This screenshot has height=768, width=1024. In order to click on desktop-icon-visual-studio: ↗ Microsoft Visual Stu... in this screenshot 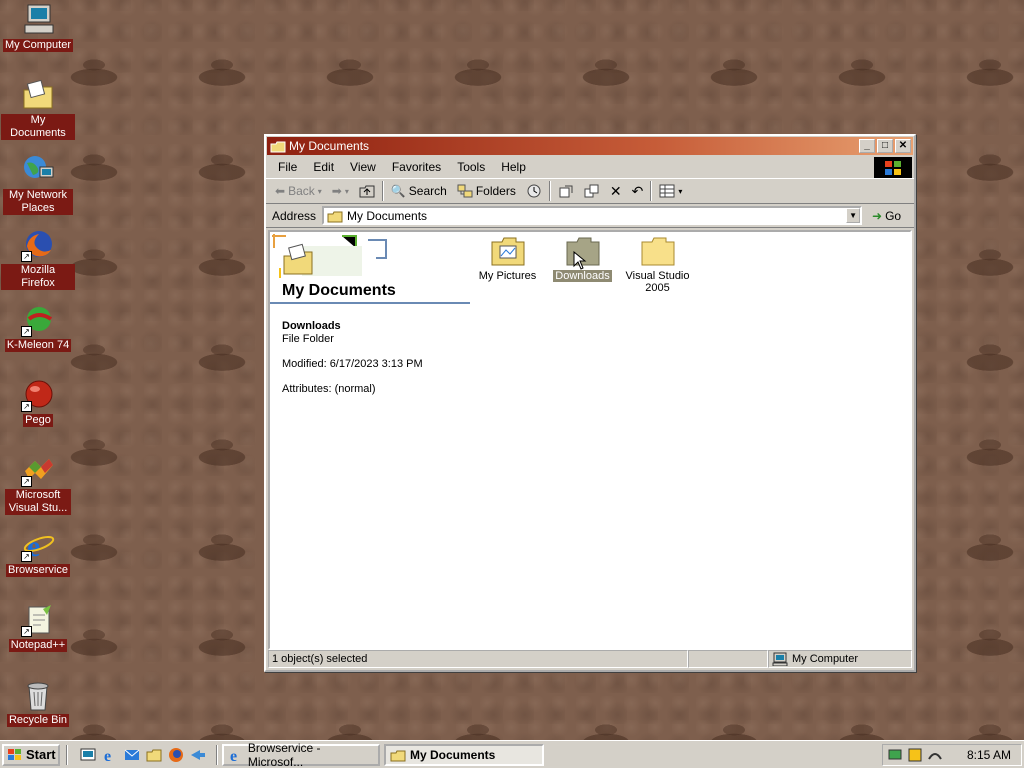, I will do `click(38, 484)`.